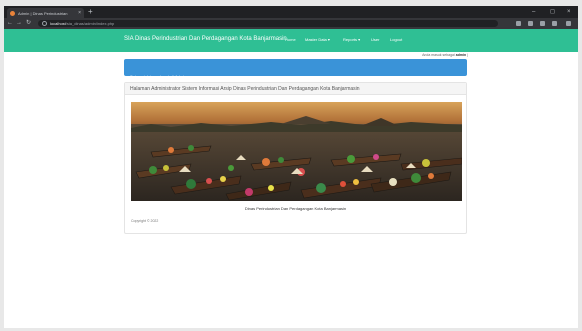 The height and width of the screenshot is (331, 582). I want to click on tab-close-icon: ×, so click(79, 13).